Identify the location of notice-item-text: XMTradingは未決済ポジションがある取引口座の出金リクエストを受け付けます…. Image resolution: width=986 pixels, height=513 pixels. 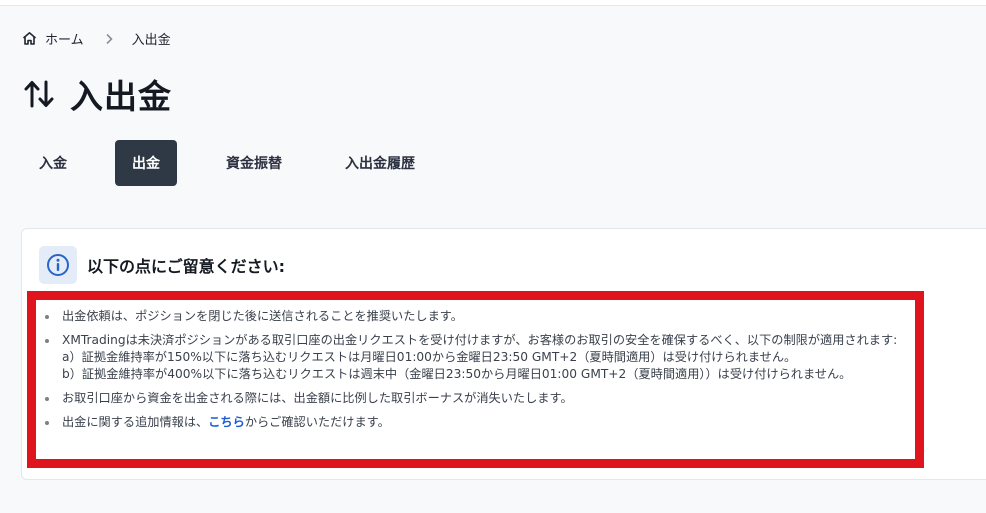
(480, 340).